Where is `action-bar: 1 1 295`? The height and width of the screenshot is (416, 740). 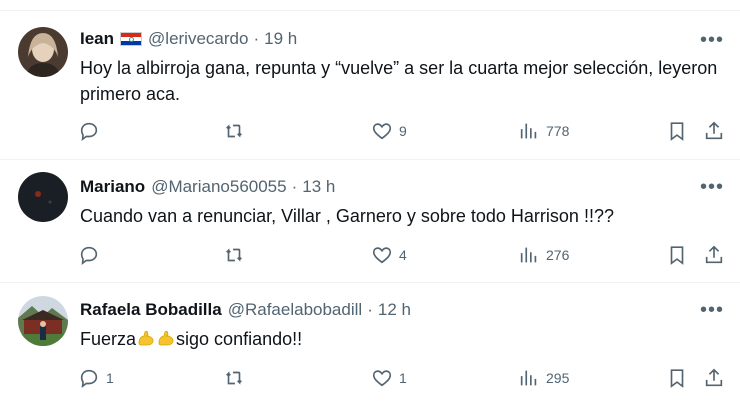 action-bar: 1 1 295 is located at coordinates (403, 379).